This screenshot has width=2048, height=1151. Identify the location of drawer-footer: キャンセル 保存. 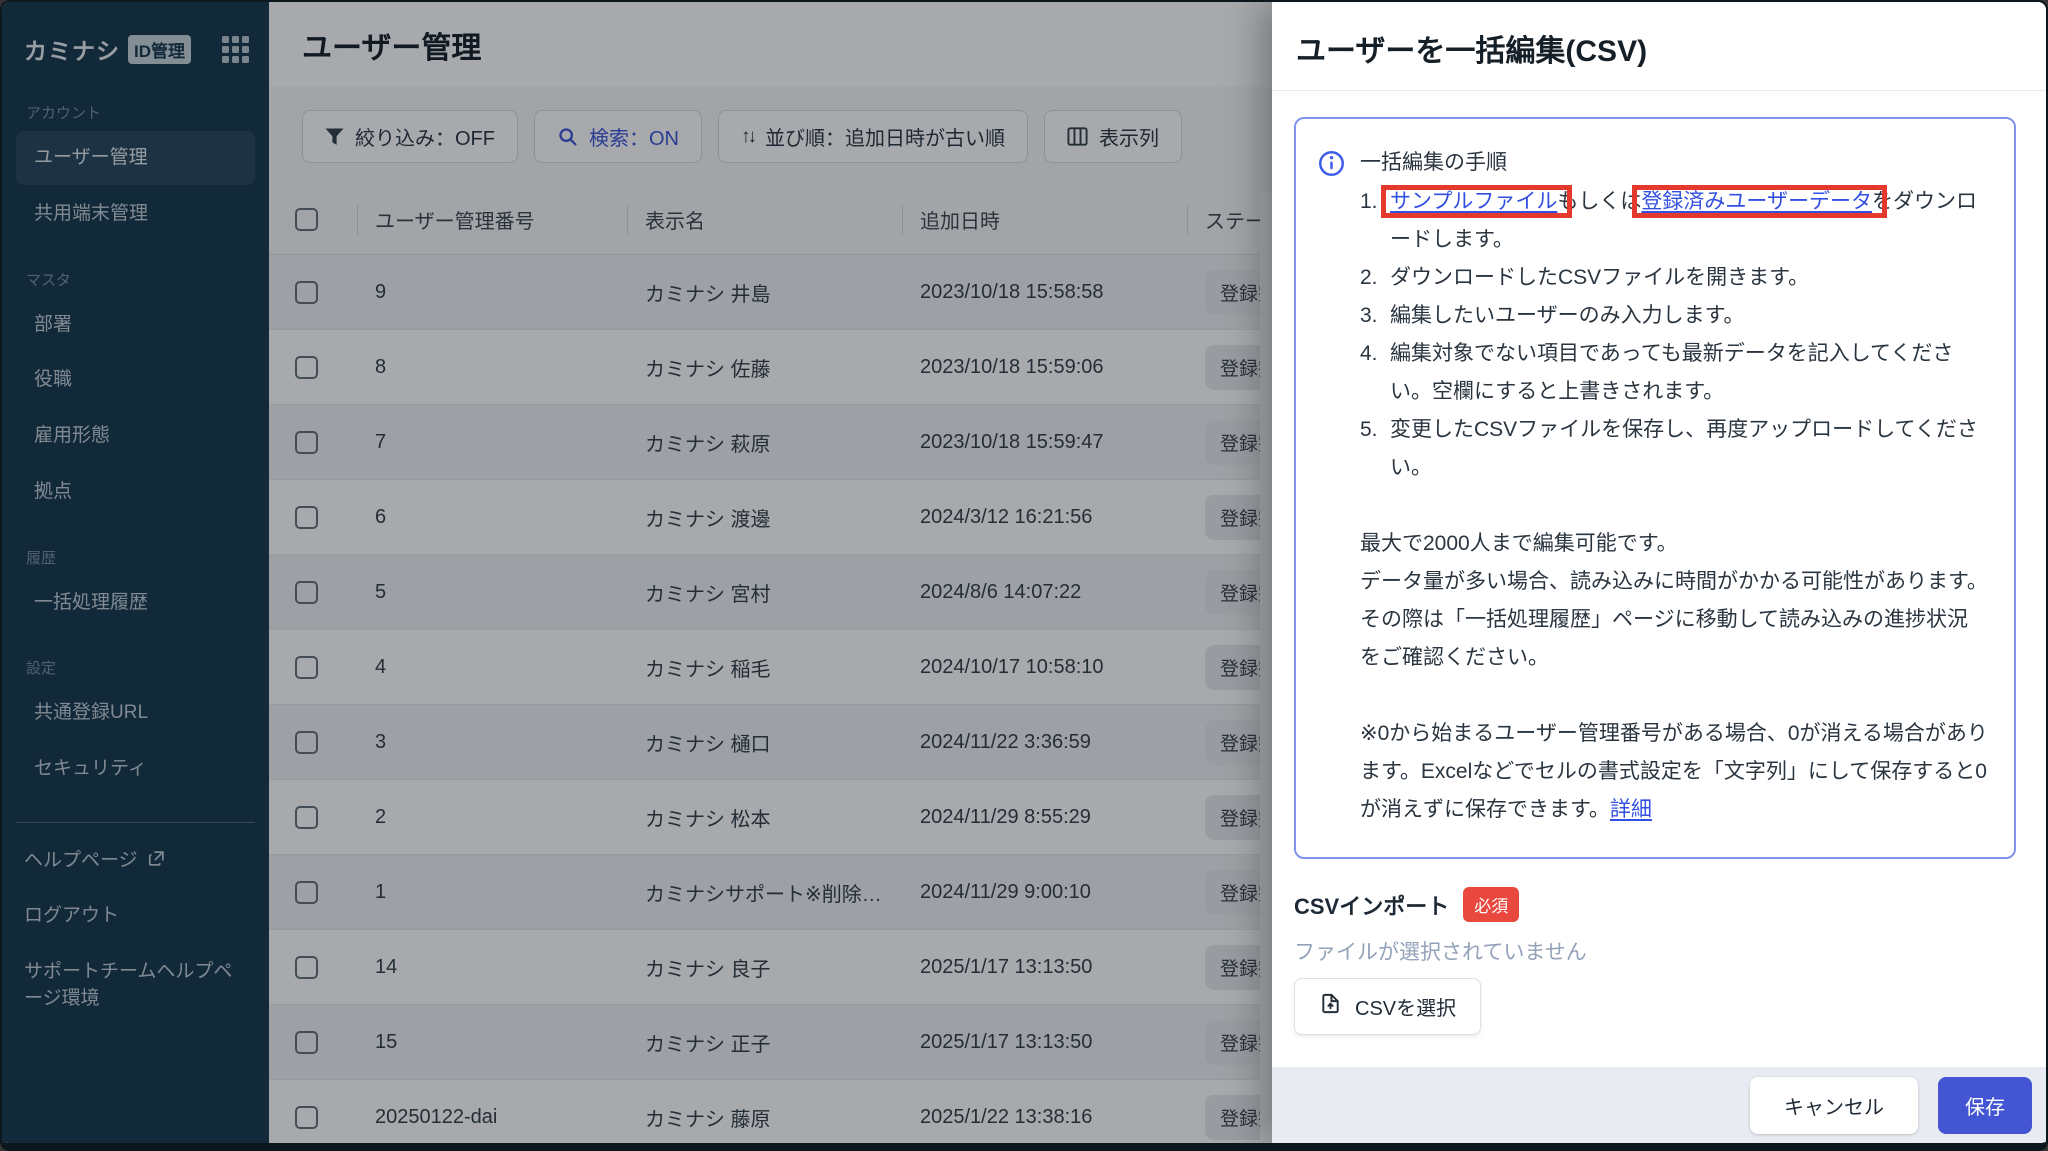
(1659, 1105).